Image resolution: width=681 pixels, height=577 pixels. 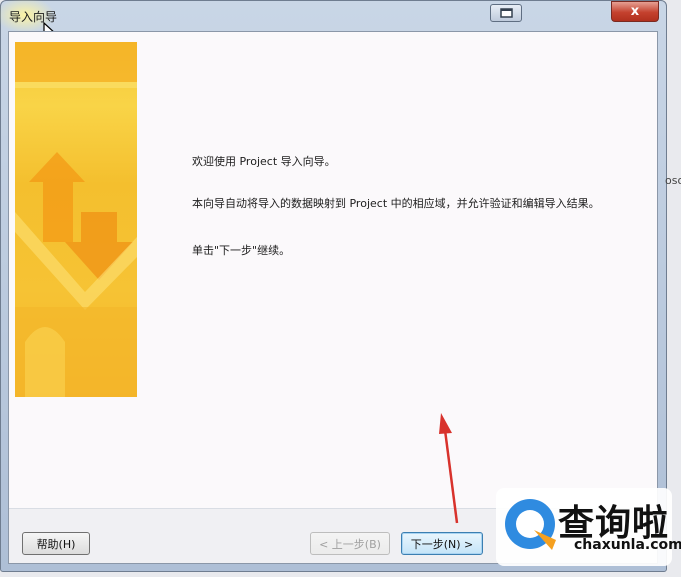 I want to click on watermark-url: chaxunla.com, so click(x=627, y=545).